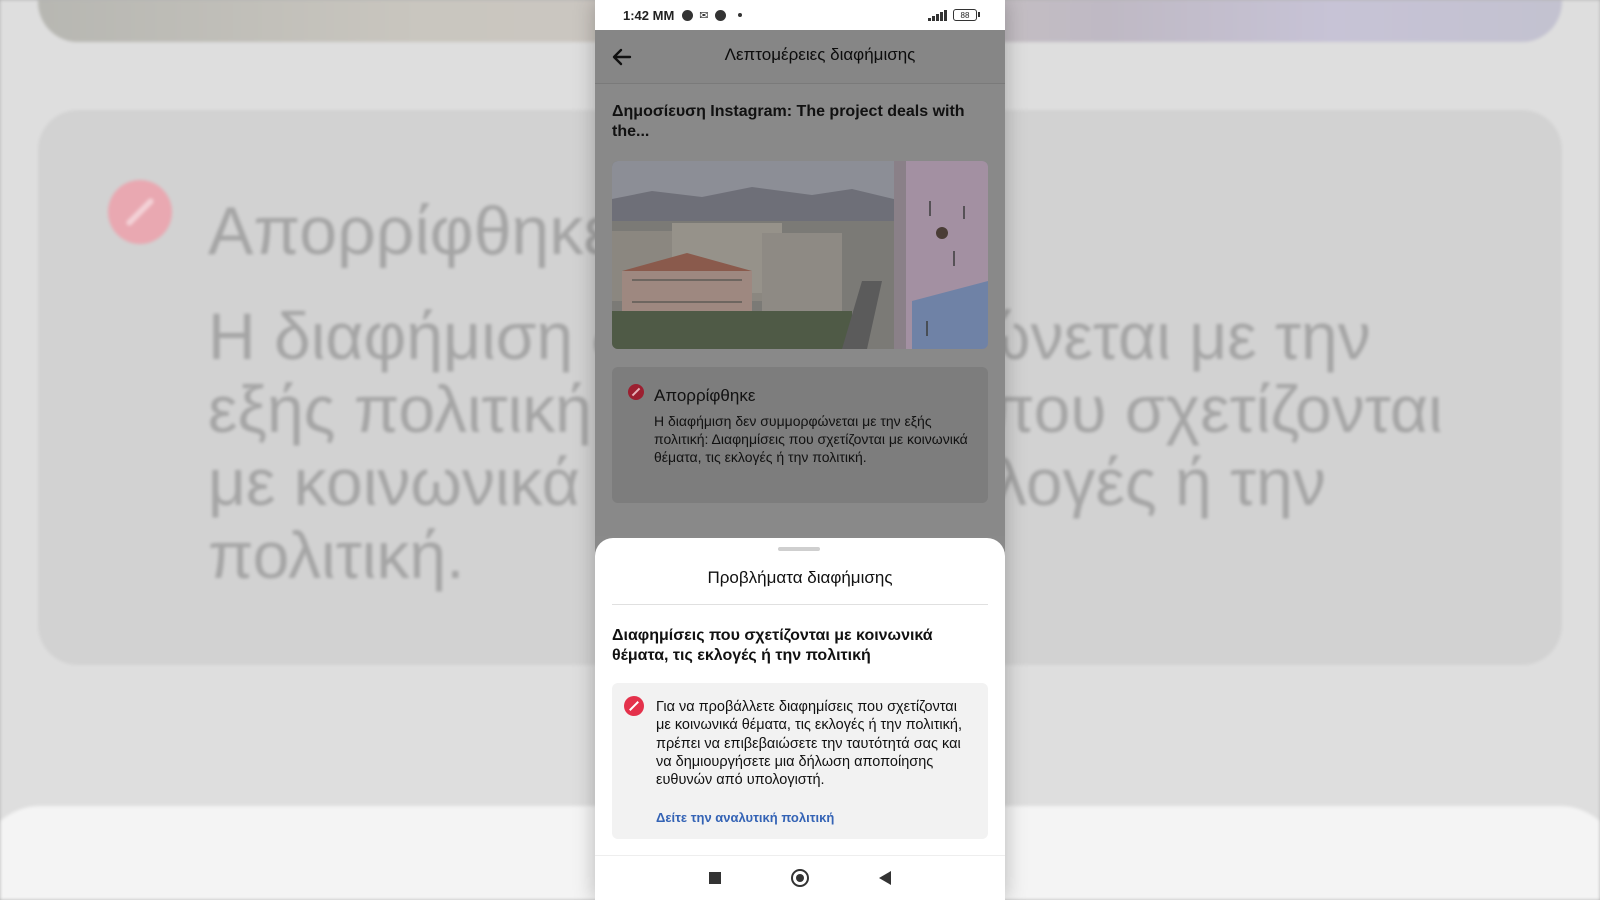 This screenshot has width=1600, height=900. Describe the element at coordinates (649, 15) in the screenshot. I see `status-time: 1:42 MM` at that location.